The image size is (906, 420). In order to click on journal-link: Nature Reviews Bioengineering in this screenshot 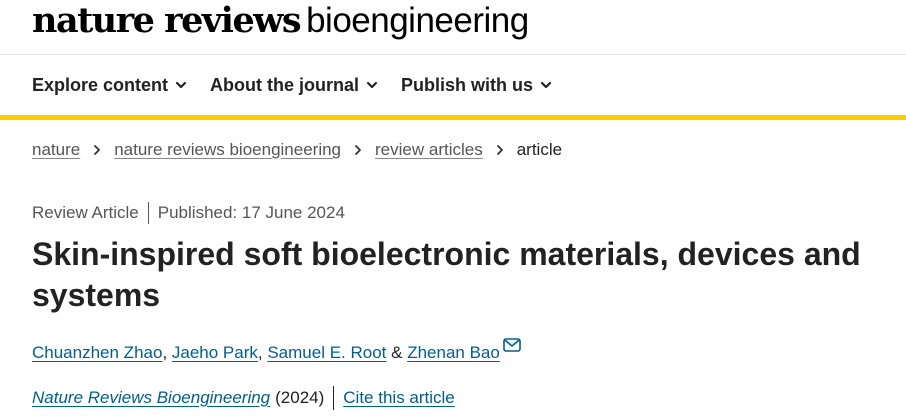, I will do `click(151, 398)`.